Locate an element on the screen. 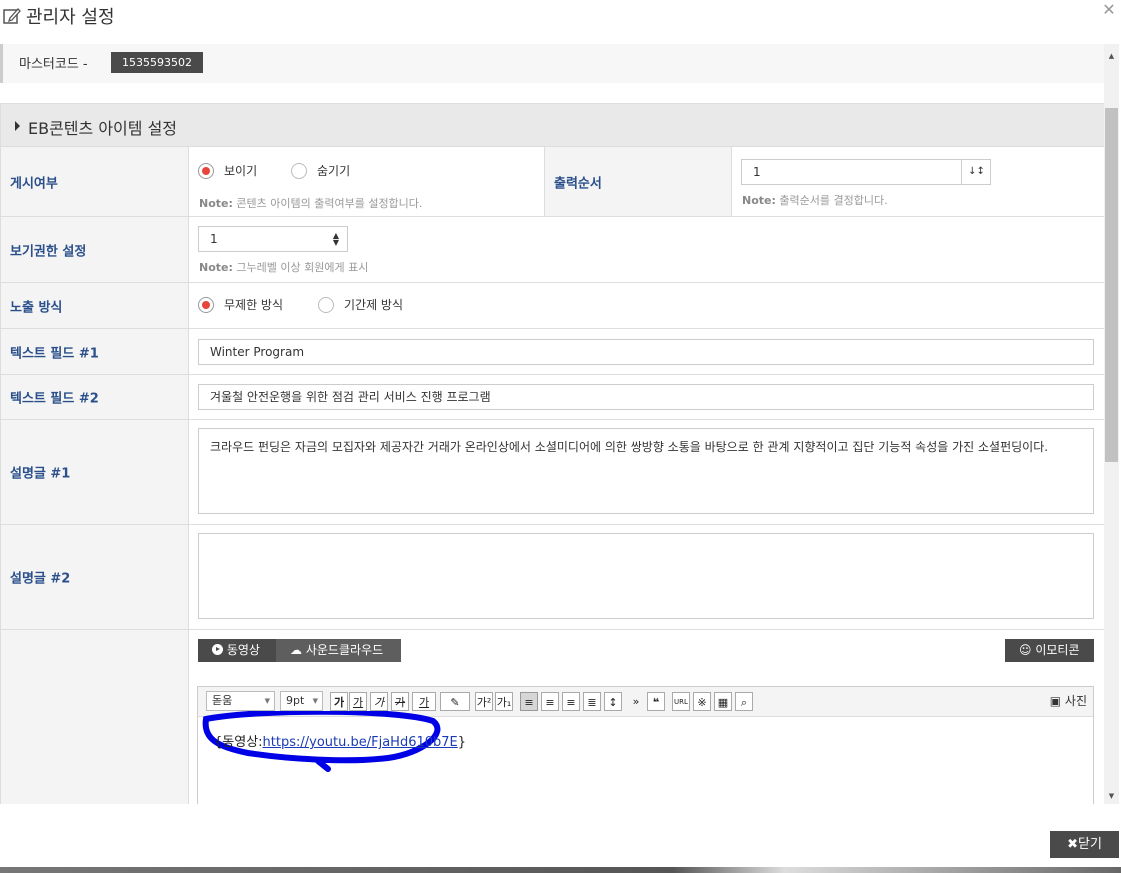 This screenshot has height=873, width=1121. row-description-2: 설명글 #2 is located at coordinates (552, 577).